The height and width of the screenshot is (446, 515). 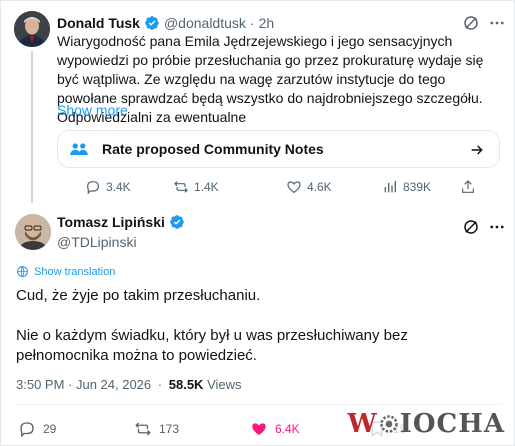 I want to click on tweet2-meta: 3:50 PM · Jun 24, 2026 · 58.5K Views, so click(x=129, y=384).